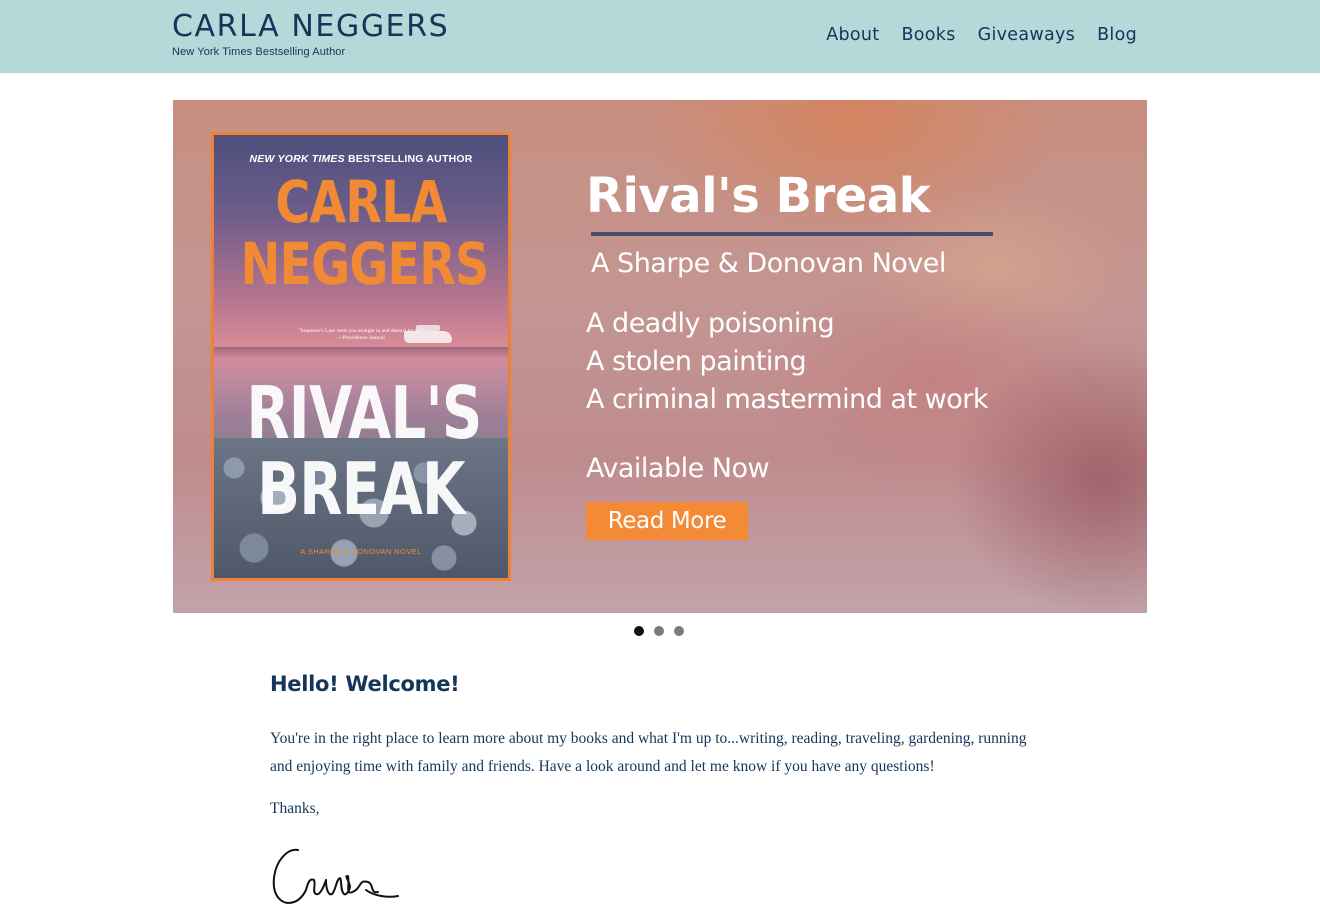 This screenshot has height=915, width=1320. Describe the element at coordinates (678, 468) in the screenshot. I see `availability-text: Available Now` at that location.